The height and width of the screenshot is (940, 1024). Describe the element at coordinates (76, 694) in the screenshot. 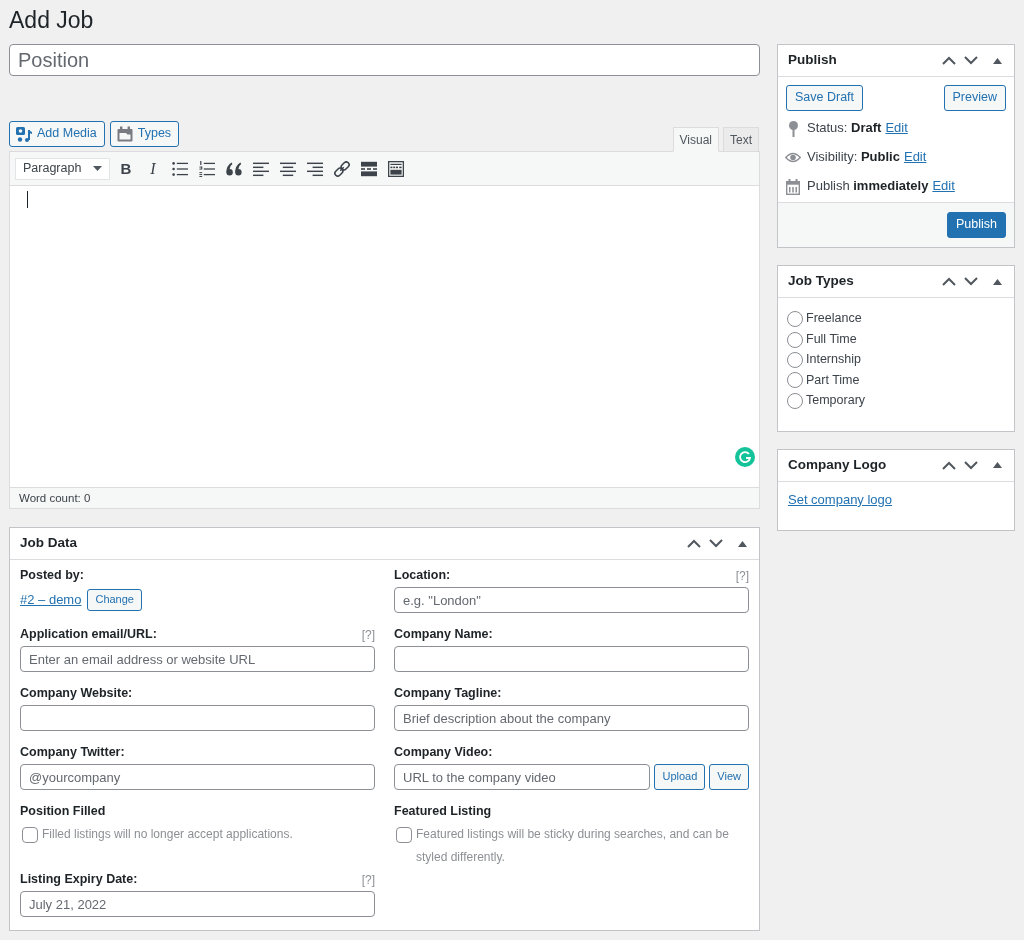

I see `field-label: Company Website:` at that location.